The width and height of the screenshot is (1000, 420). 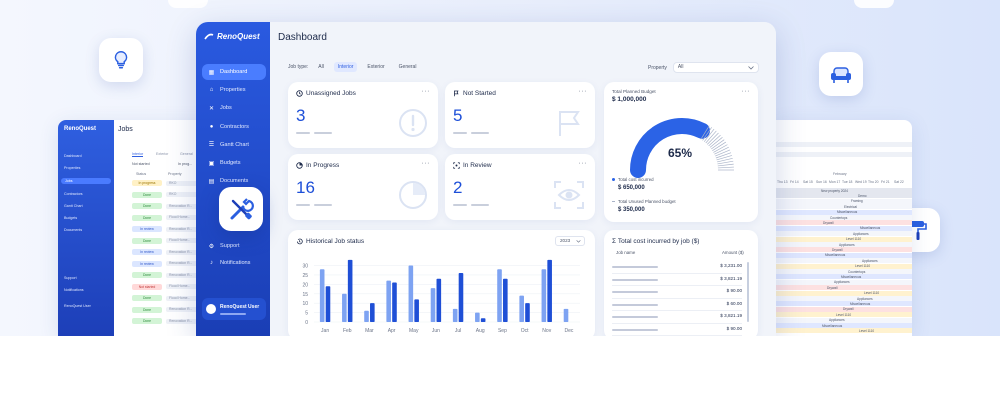 I want to click on jobs-nav-item: Properties, so click(x=72, y=168).